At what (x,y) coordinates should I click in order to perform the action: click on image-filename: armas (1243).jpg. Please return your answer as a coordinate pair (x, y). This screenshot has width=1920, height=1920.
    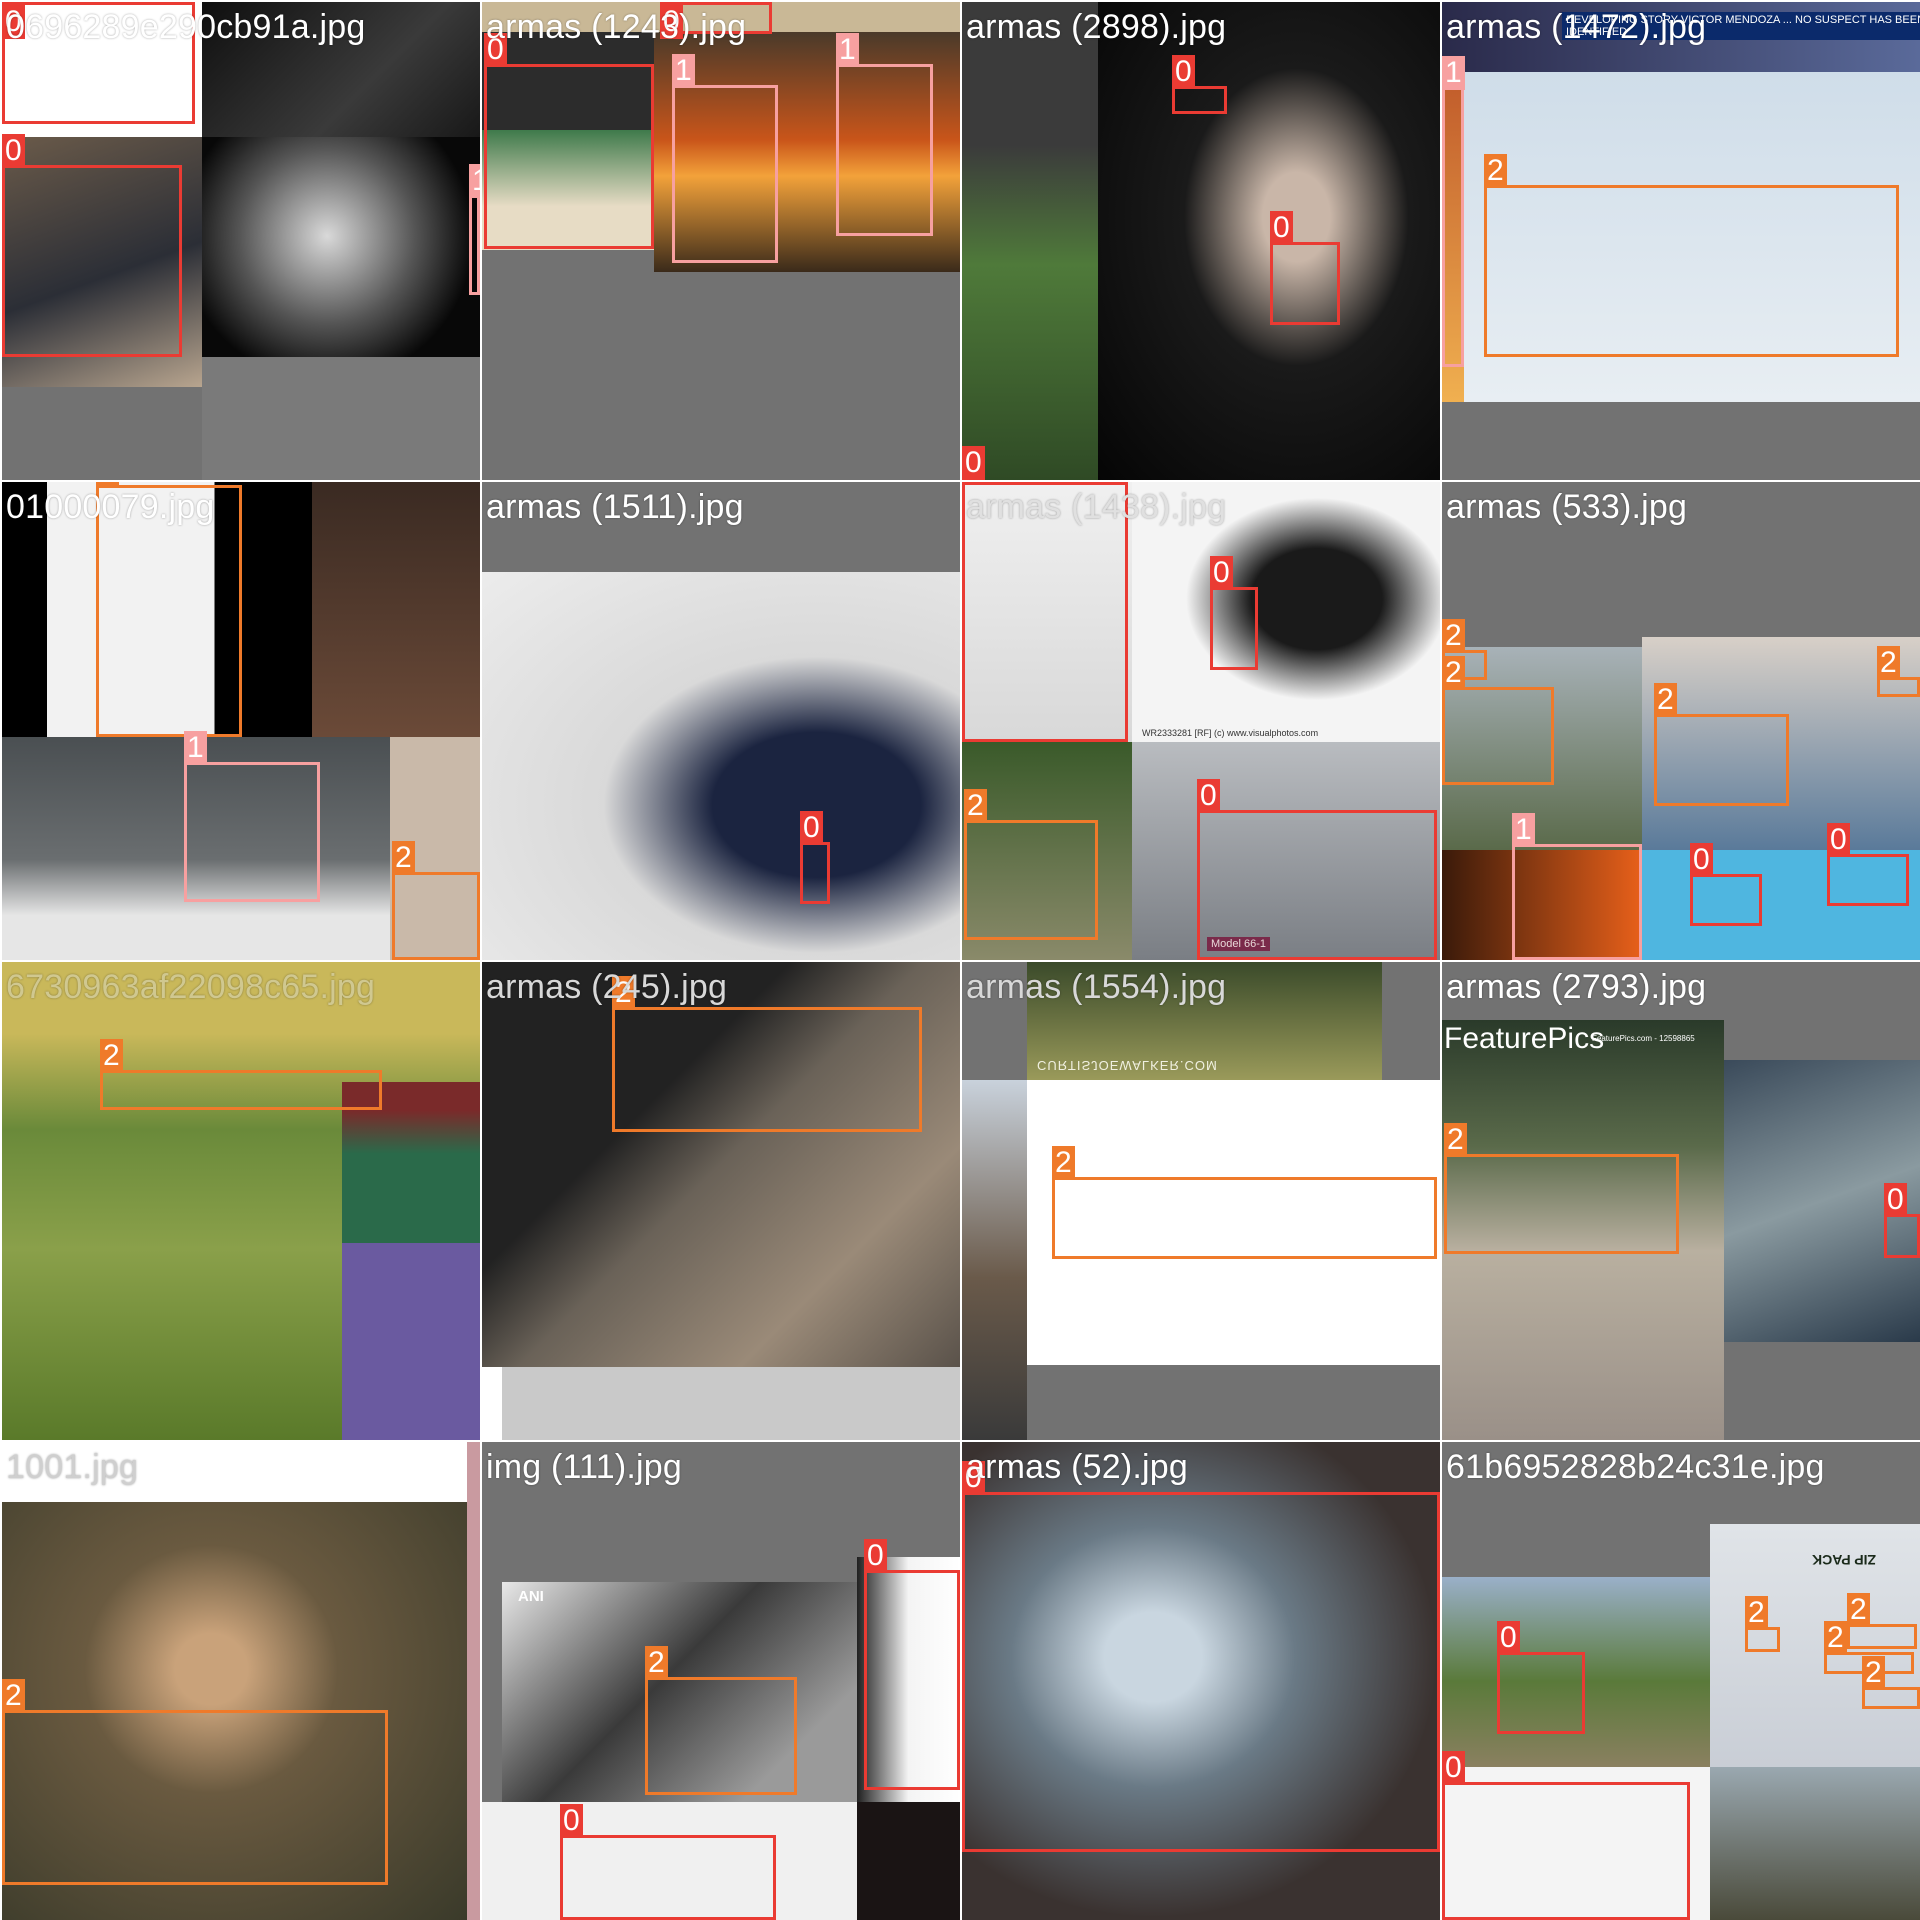
    Looking at the image, I should click on (616, 27).